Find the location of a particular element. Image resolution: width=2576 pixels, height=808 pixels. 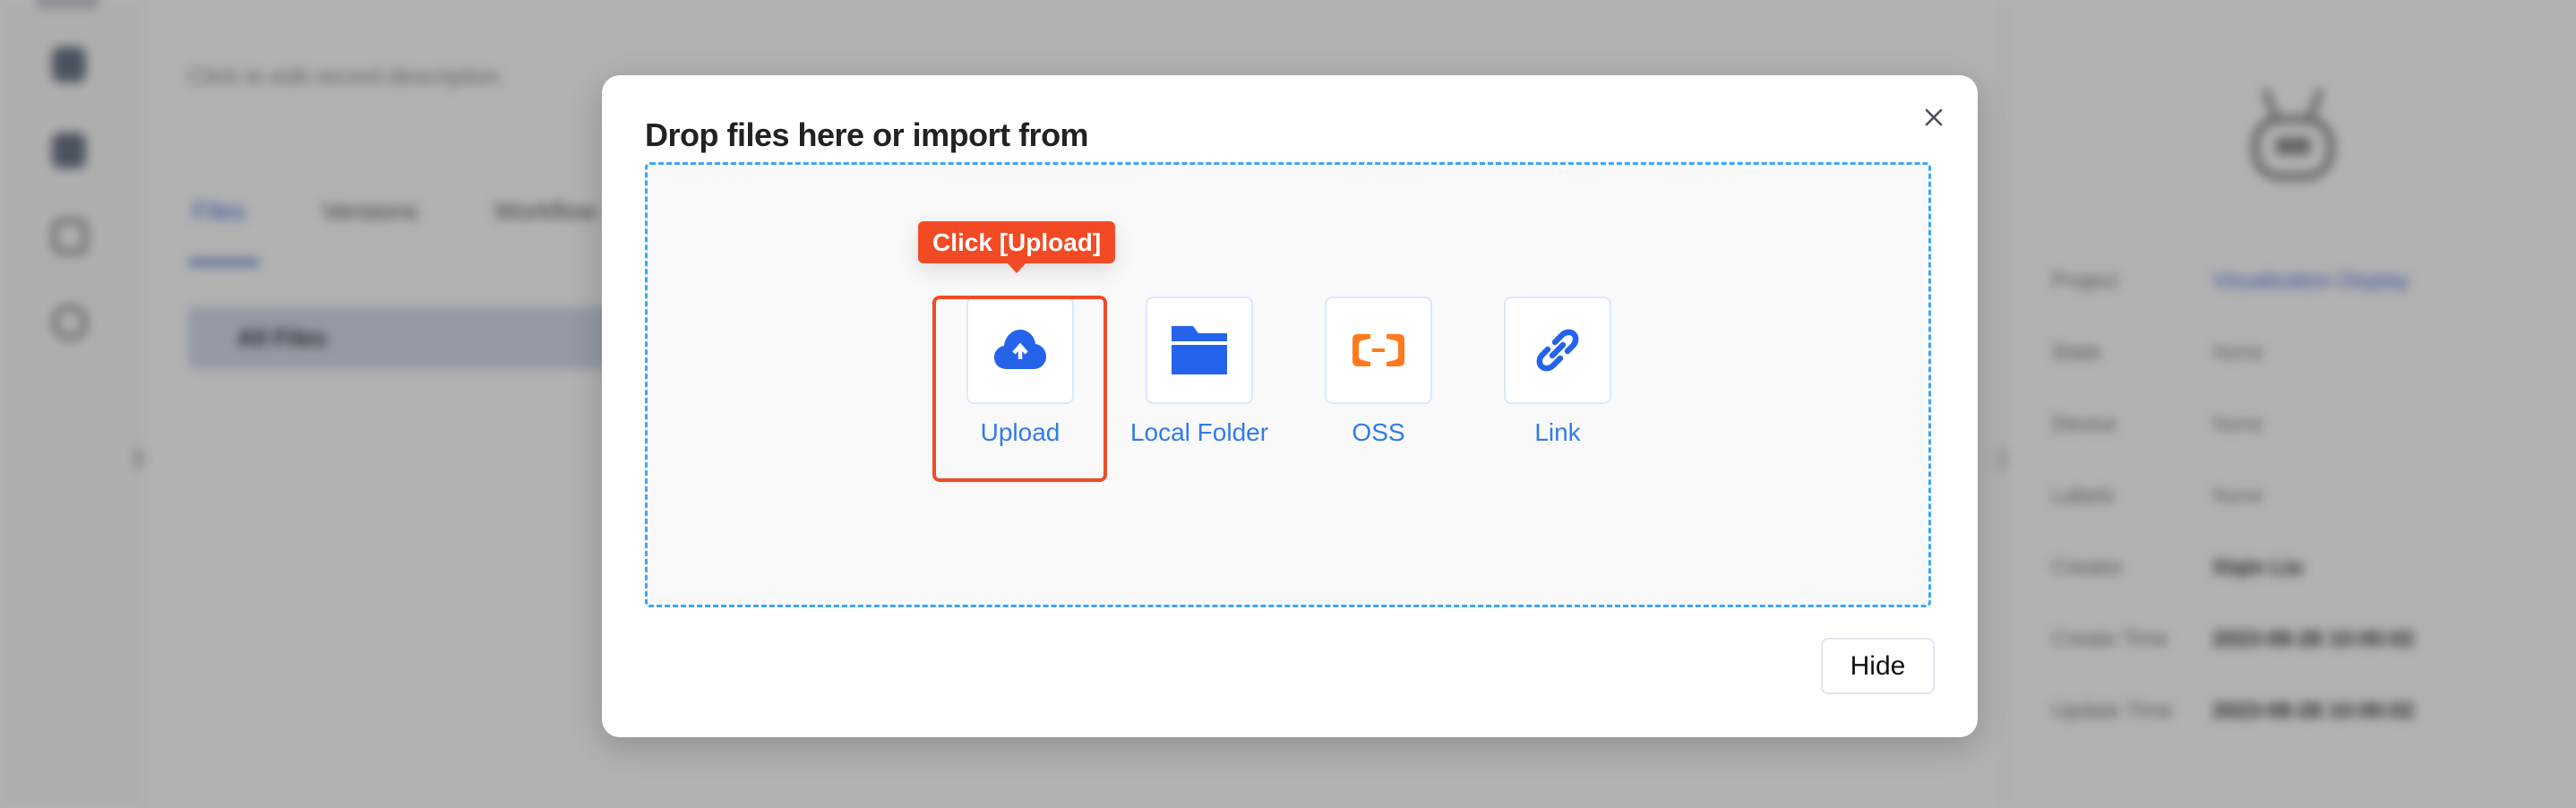

local-folder-tile is located at coordinates (1199, 351).